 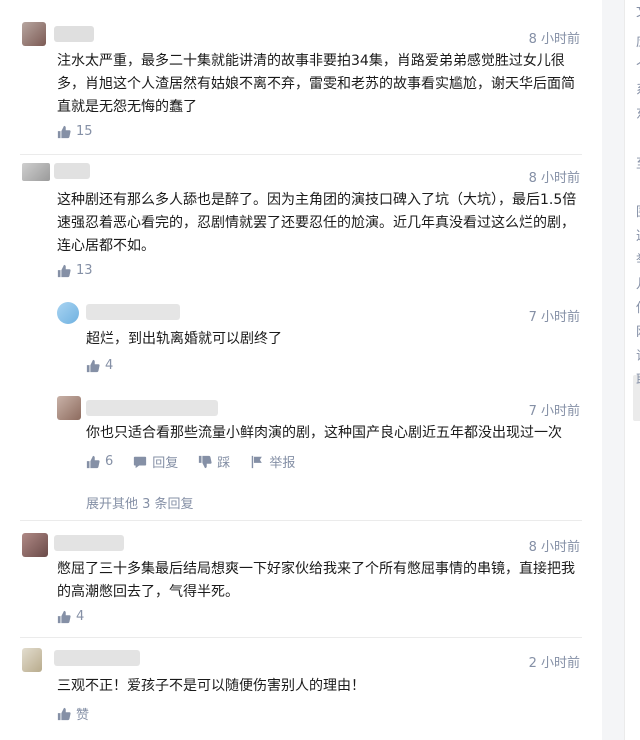 I want to click on sidebar-text: 网, so click(x=638, y=332).